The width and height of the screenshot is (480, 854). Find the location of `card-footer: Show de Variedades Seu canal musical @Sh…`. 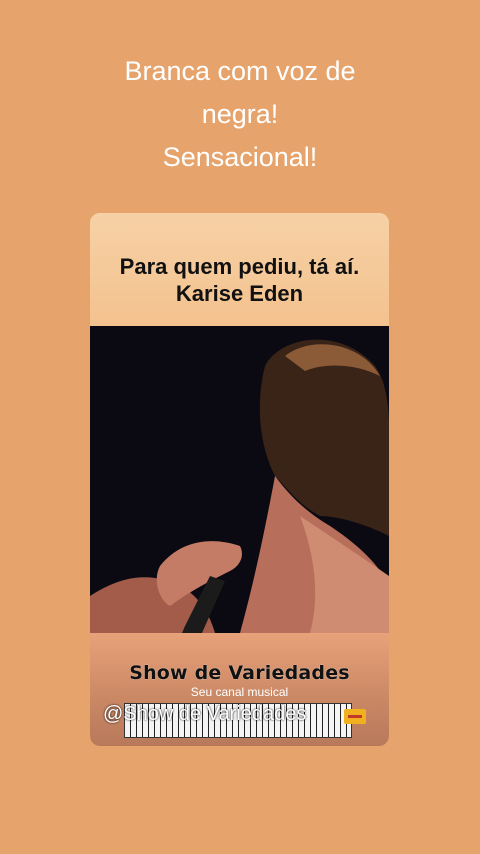

card-footer: Show de Variedades Seu canal musical @Sh… is located at coordinates (239, 689).